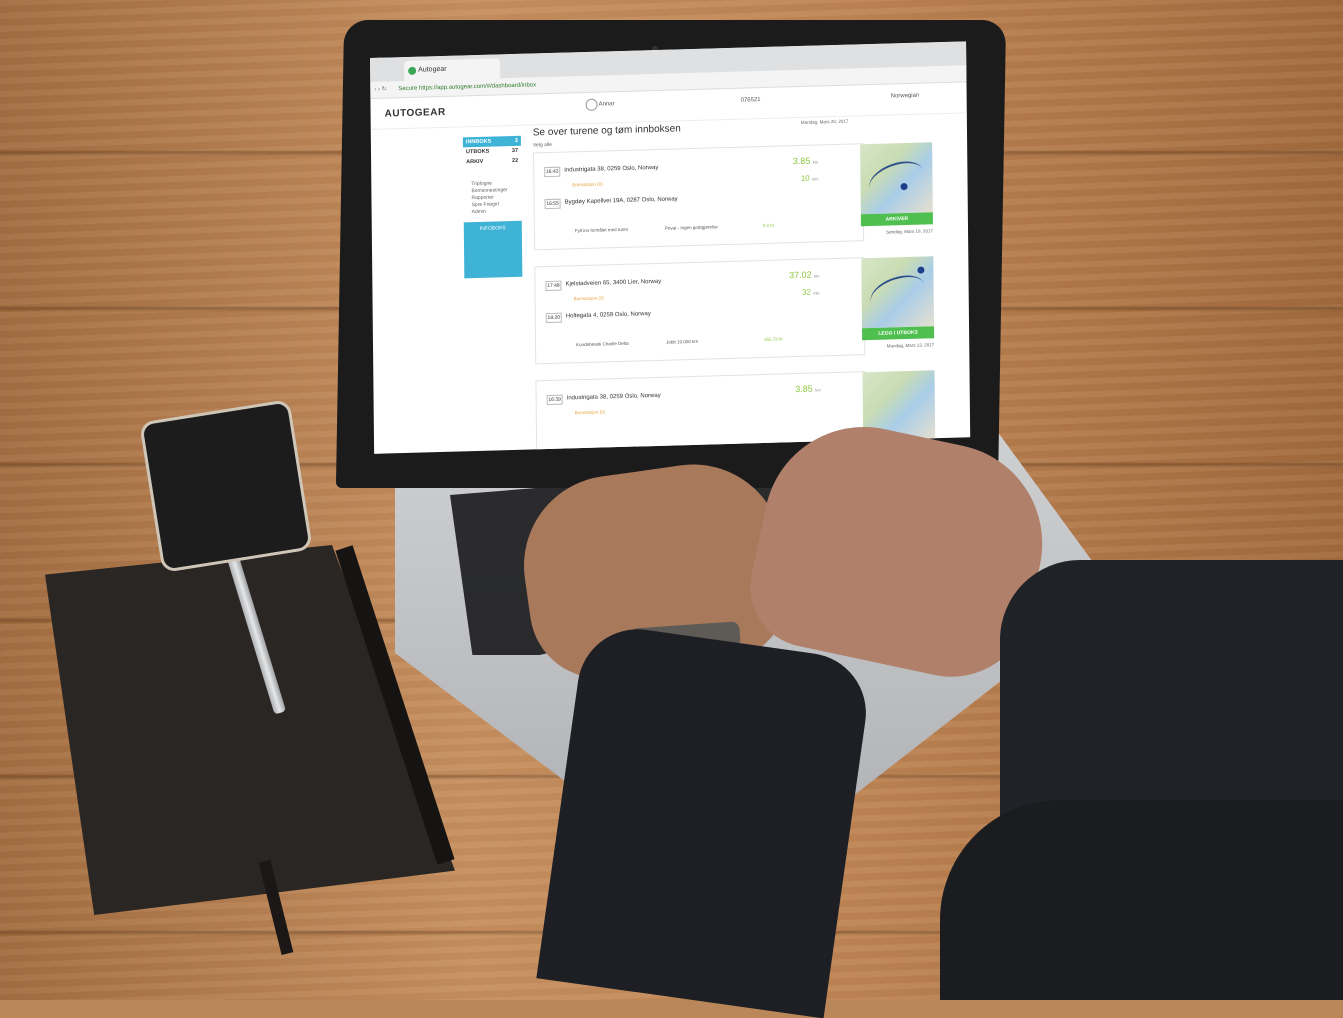 The image size is (1343, 1018). I want to click on user-icon, so click(591, 104).